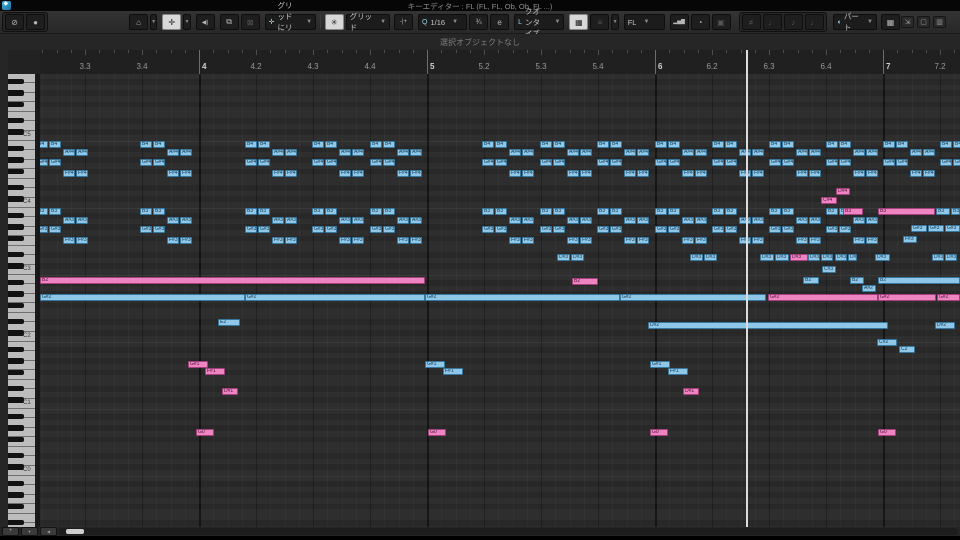 The image size is (960, 540). Describe the element at coordinates (887, 342) in the screenshot. I see `midi-note: C#2` at that location.